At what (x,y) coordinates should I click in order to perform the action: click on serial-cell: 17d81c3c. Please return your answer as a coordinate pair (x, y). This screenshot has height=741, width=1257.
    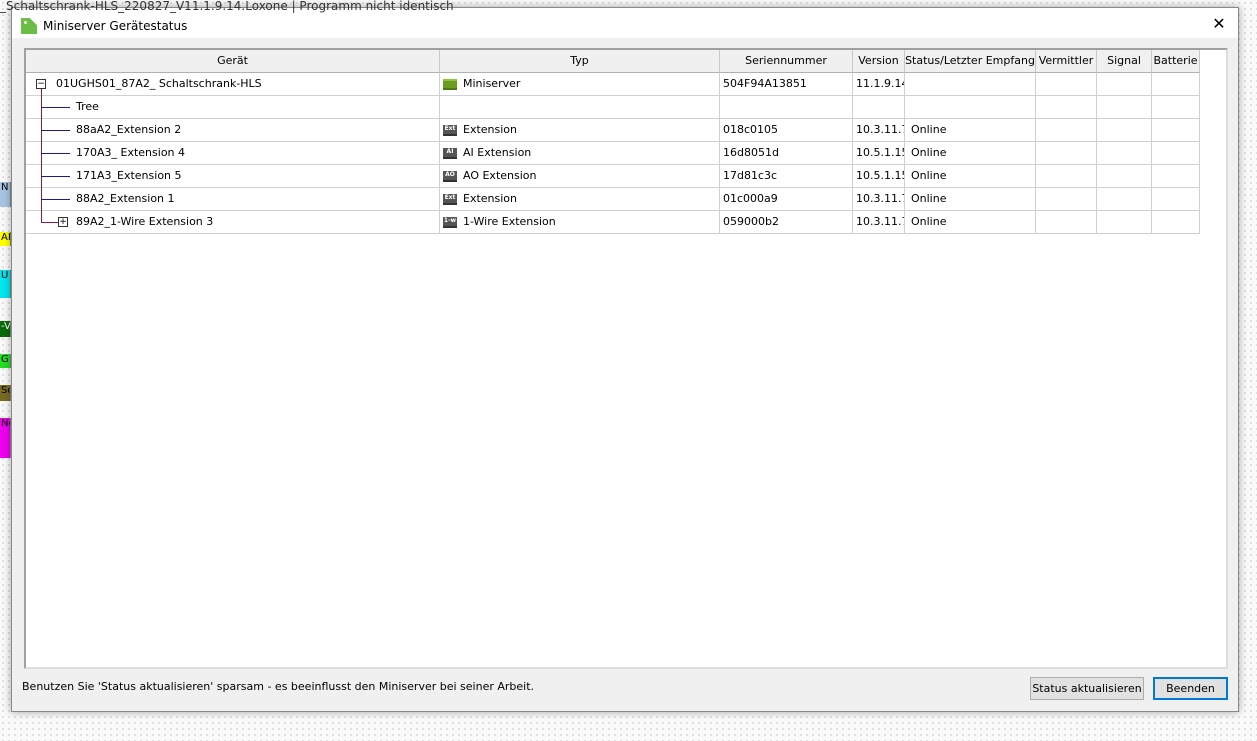
    Looking at the image, I should click on (786, 176).